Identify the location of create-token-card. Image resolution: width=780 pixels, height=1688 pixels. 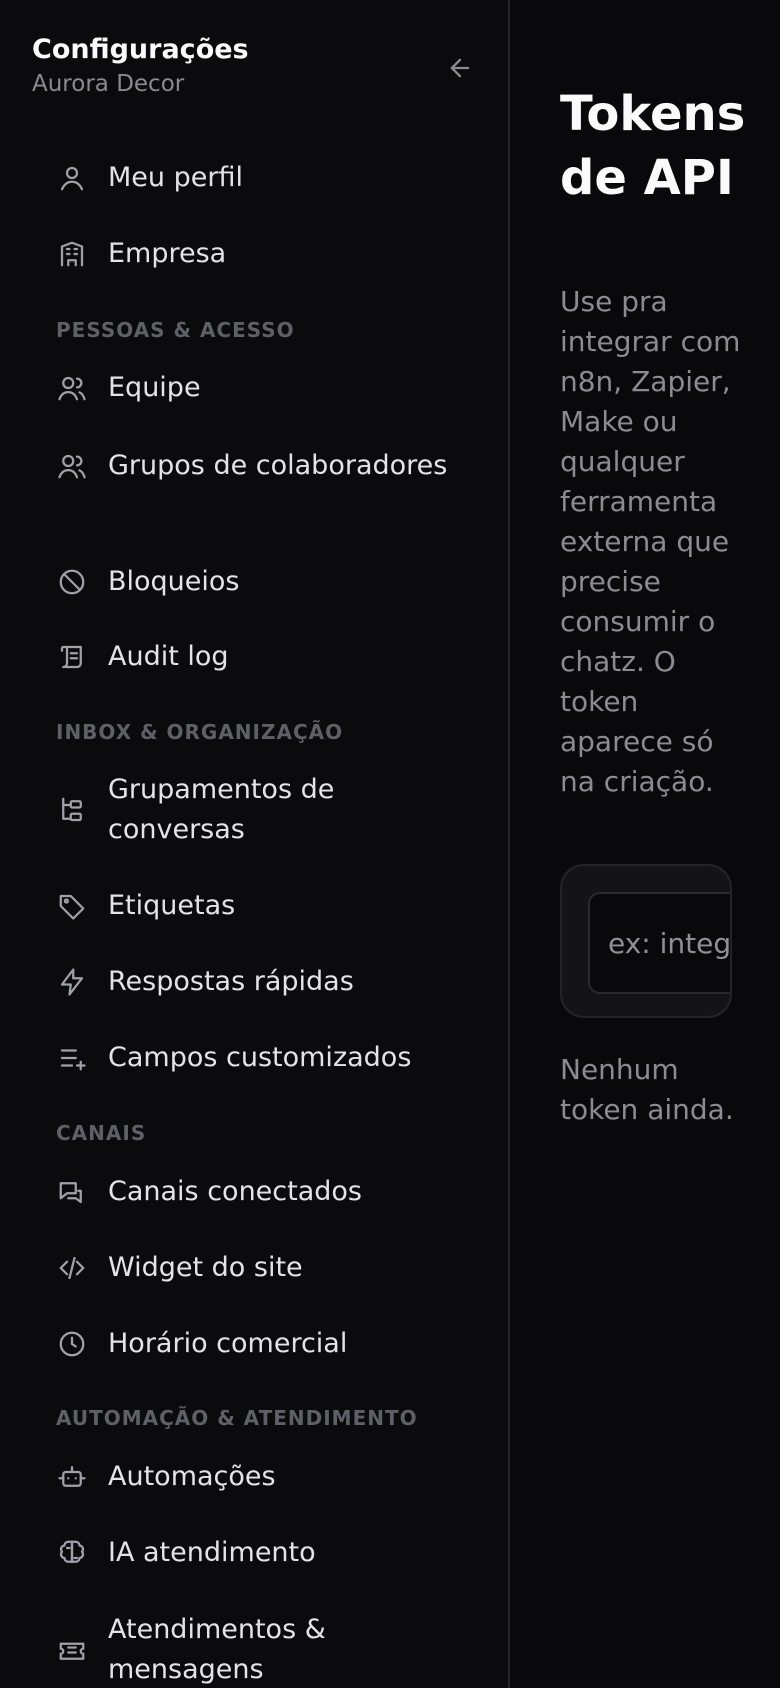
(646, 941).